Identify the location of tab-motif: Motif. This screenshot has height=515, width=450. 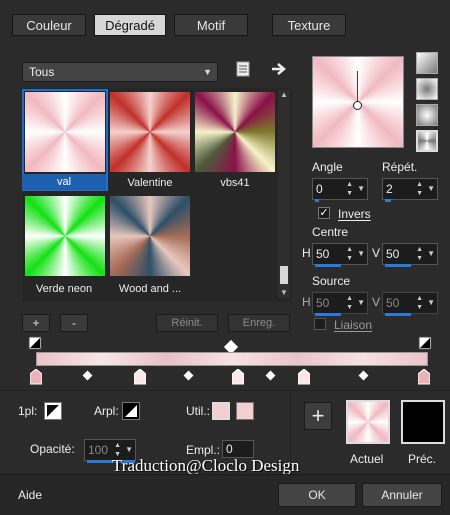
(211, 25).